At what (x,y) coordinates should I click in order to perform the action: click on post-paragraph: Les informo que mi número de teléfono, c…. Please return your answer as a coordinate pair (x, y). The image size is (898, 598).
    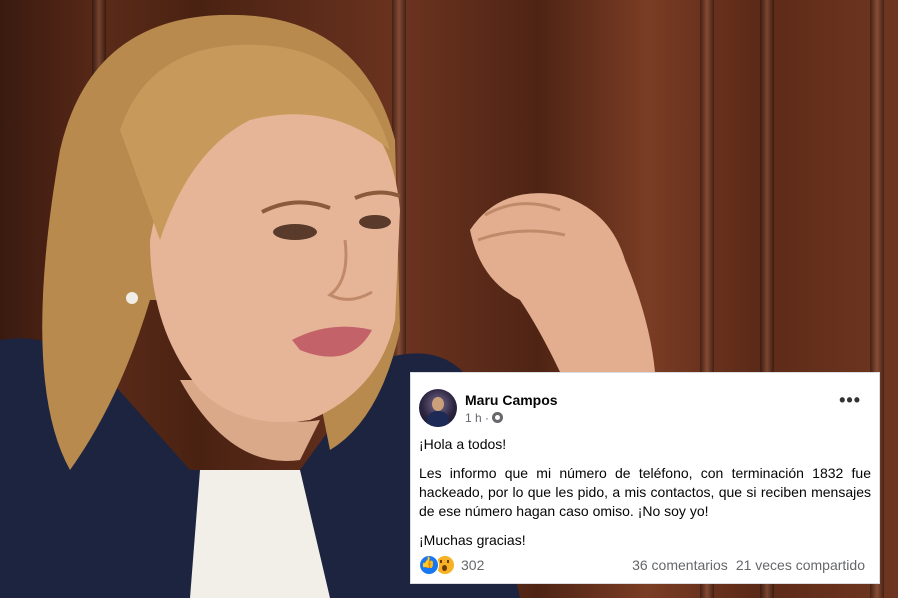
    Looking at the image, I should click on (645, 492).